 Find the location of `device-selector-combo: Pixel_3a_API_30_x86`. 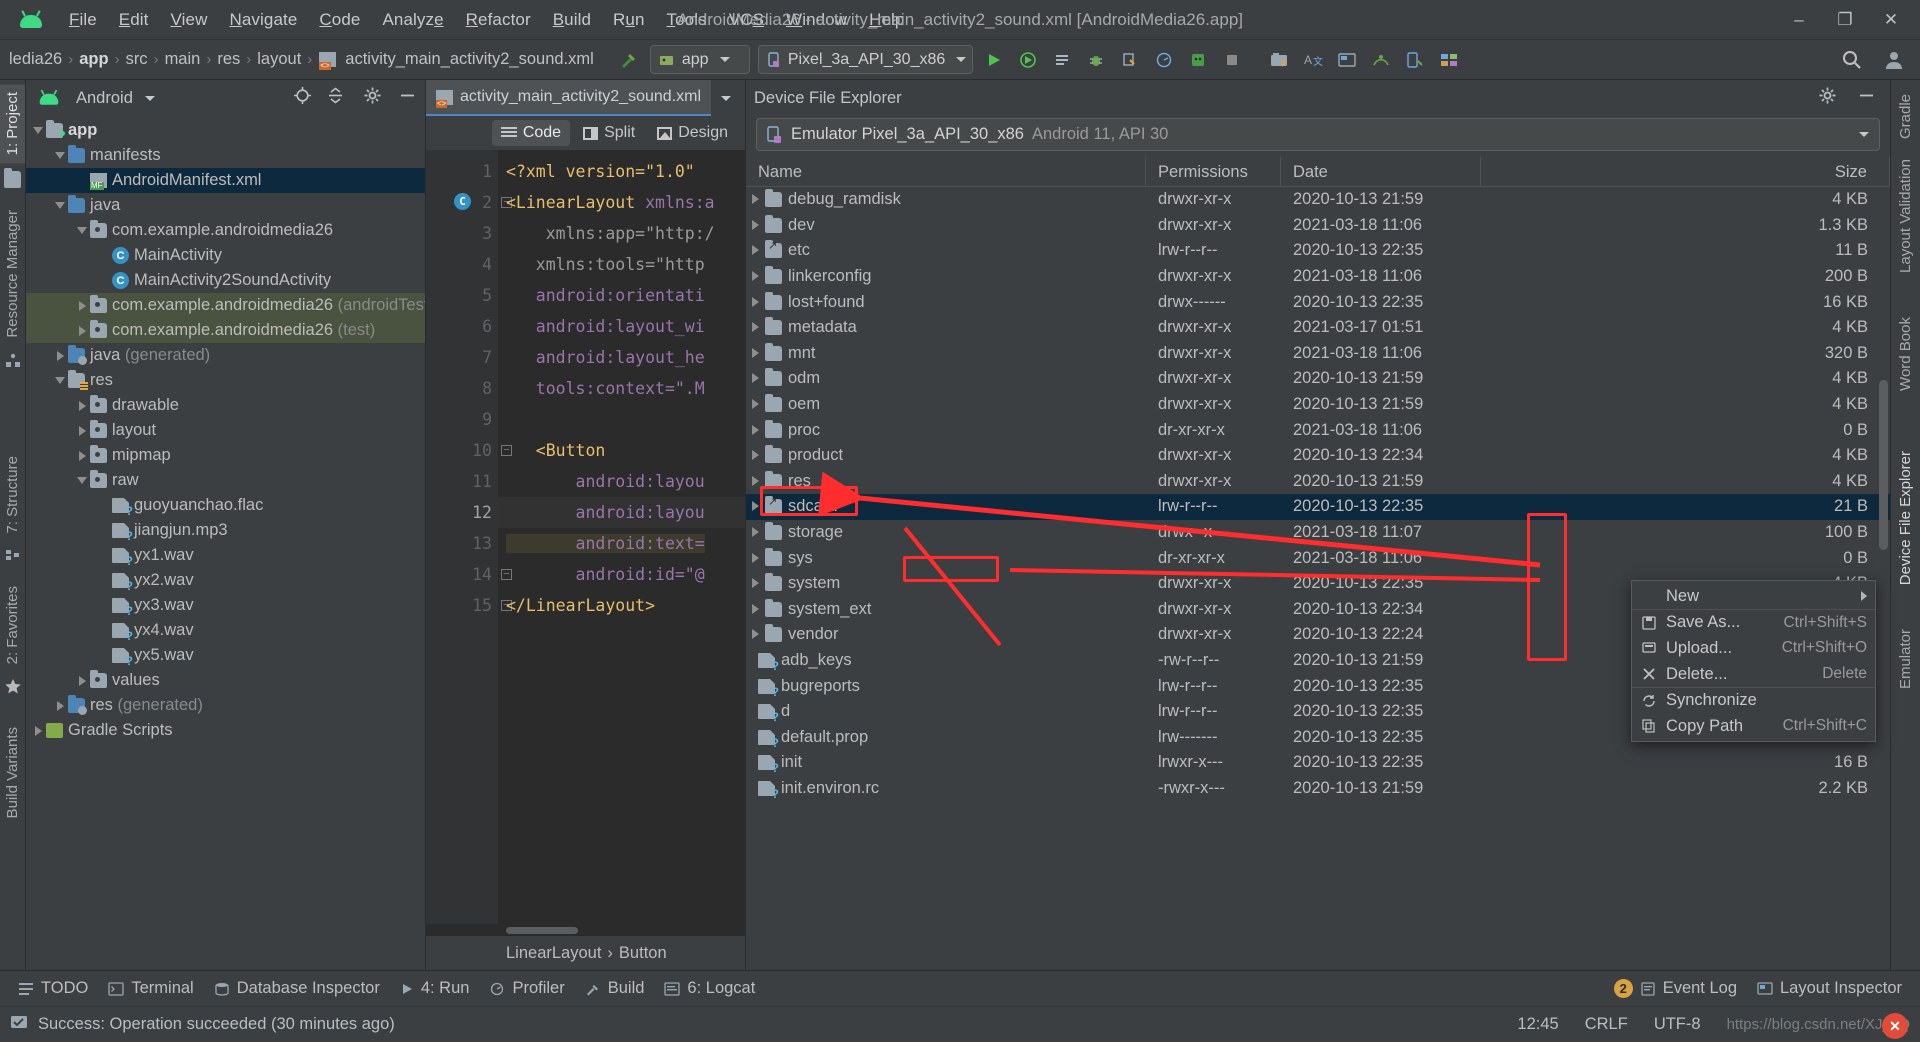

device-selector-combo: Pixel_3a_API_30_x86 is located at coordinates (865, 59).